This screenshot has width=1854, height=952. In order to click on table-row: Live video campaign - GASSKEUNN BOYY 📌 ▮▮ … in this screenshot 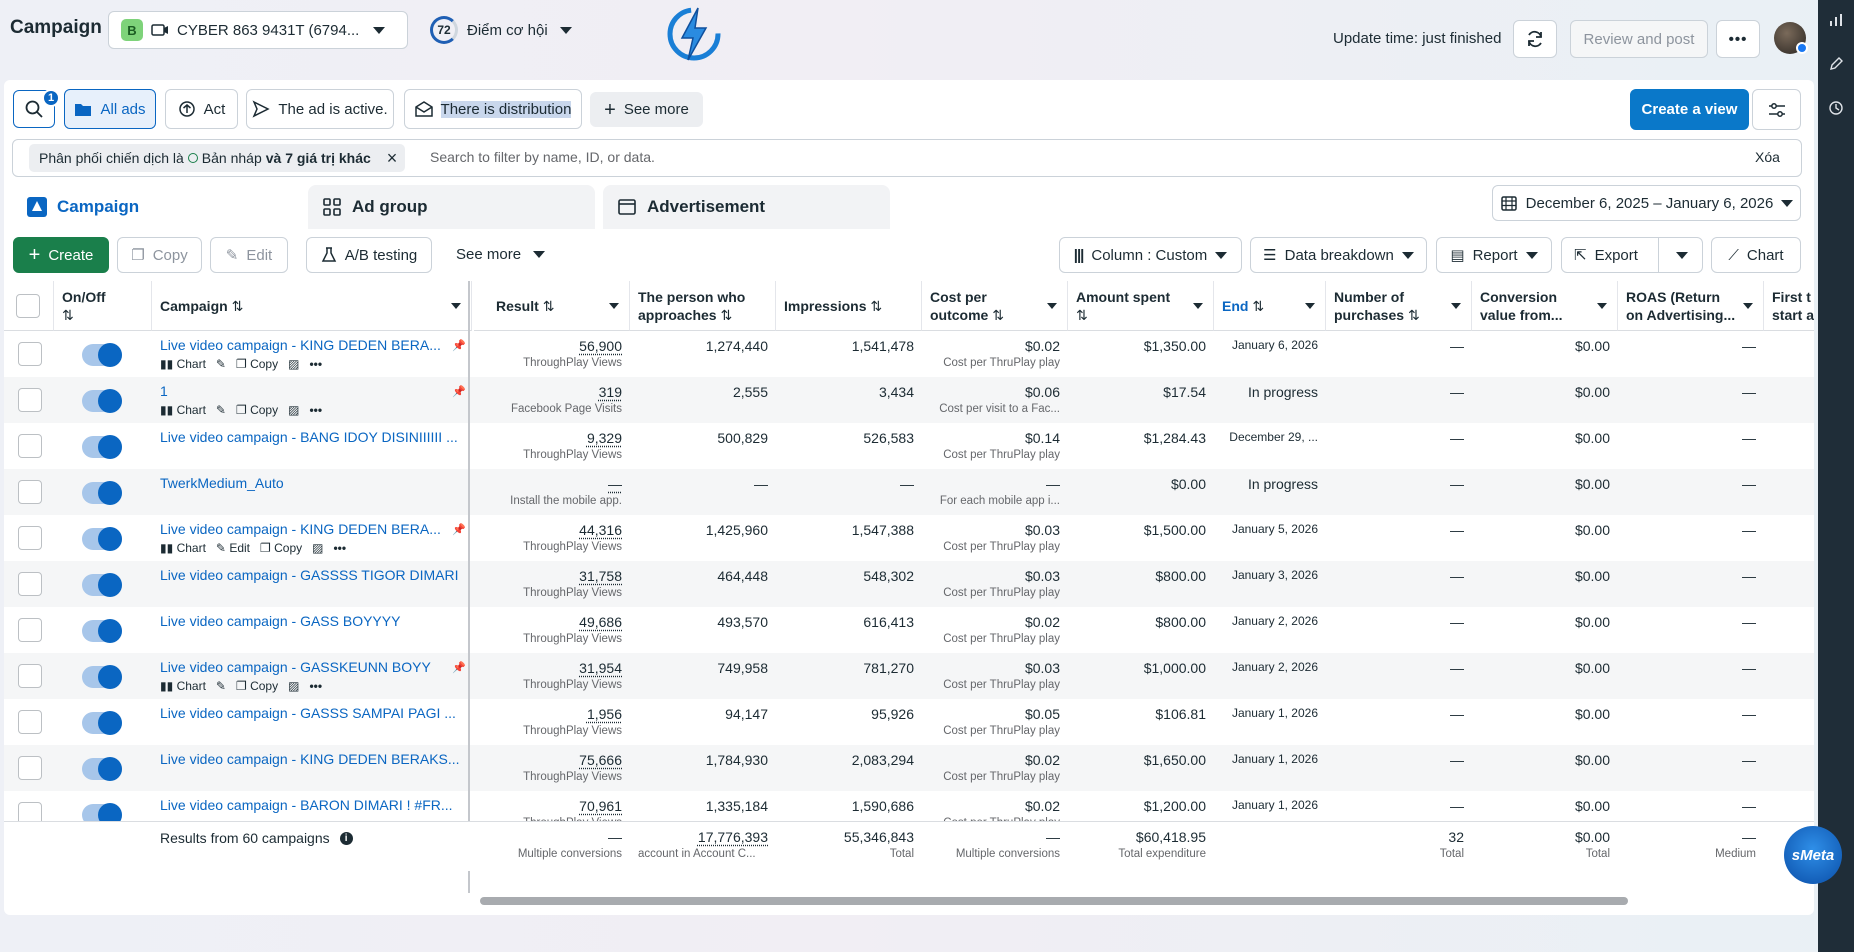, I will do `click(909, 676)`.